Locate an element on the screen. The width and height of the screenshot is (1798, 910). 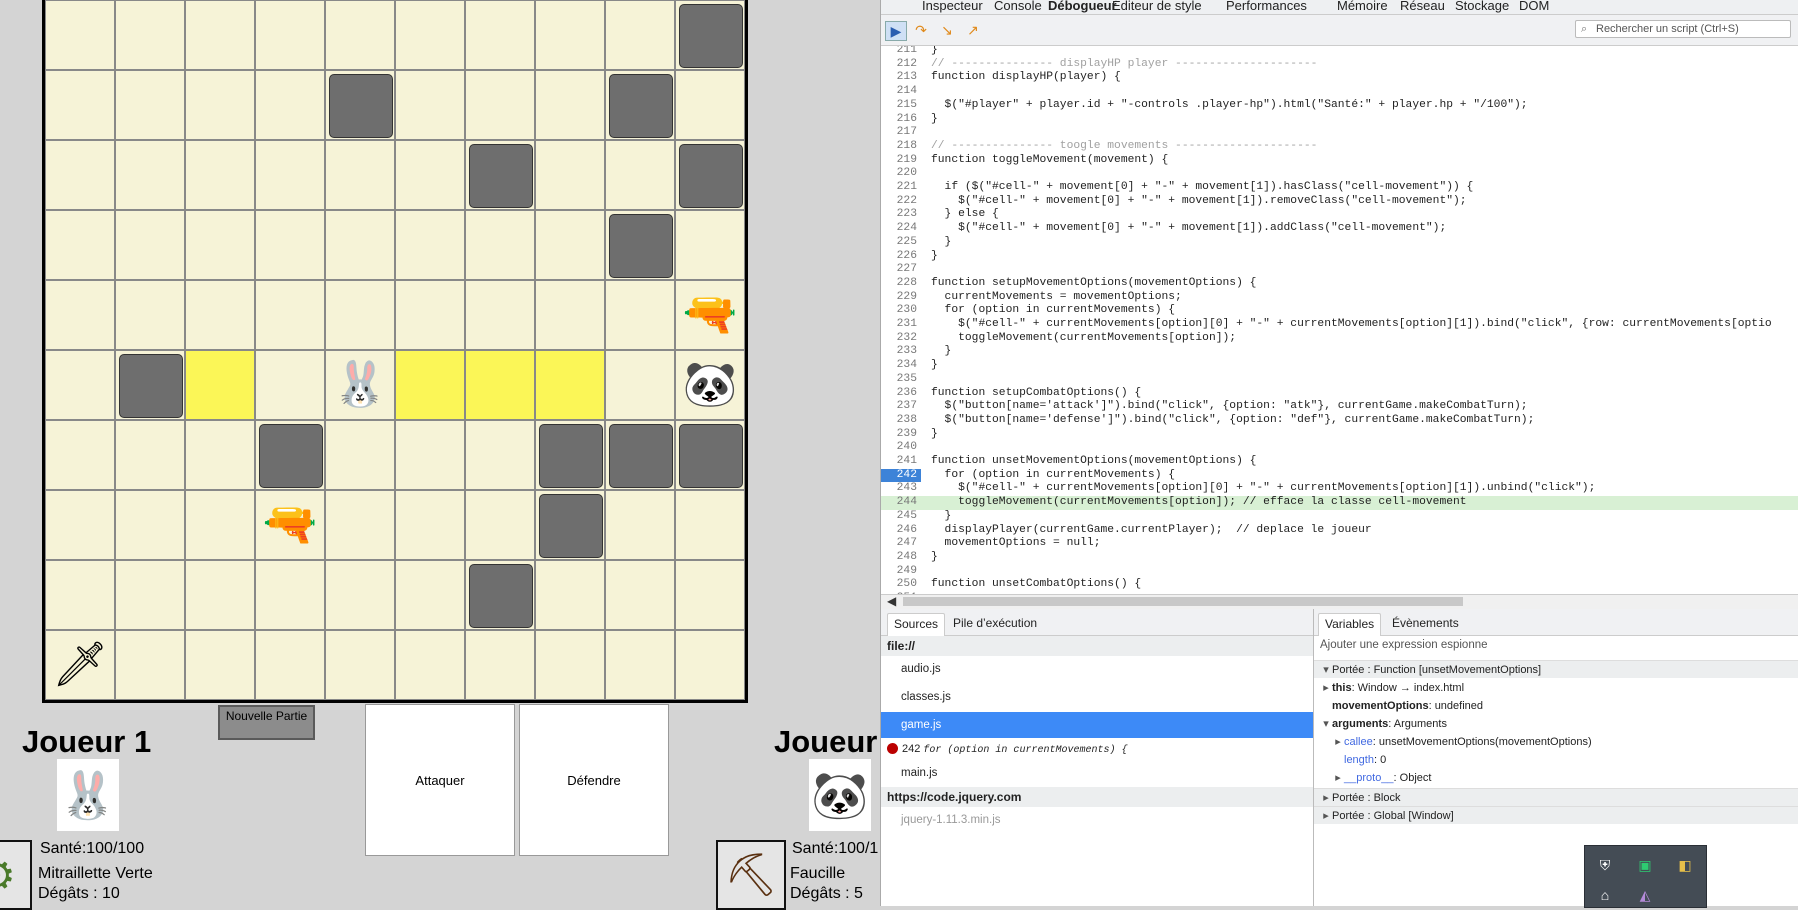
code-line: 245 } is located at coordinates (1339, 517).